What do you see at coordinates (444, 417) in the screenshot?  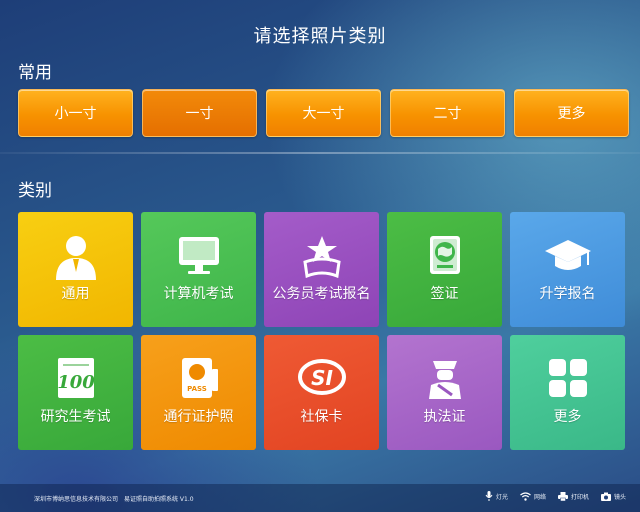 I see `category-label: 执法证` at bounding box center [444, 417].